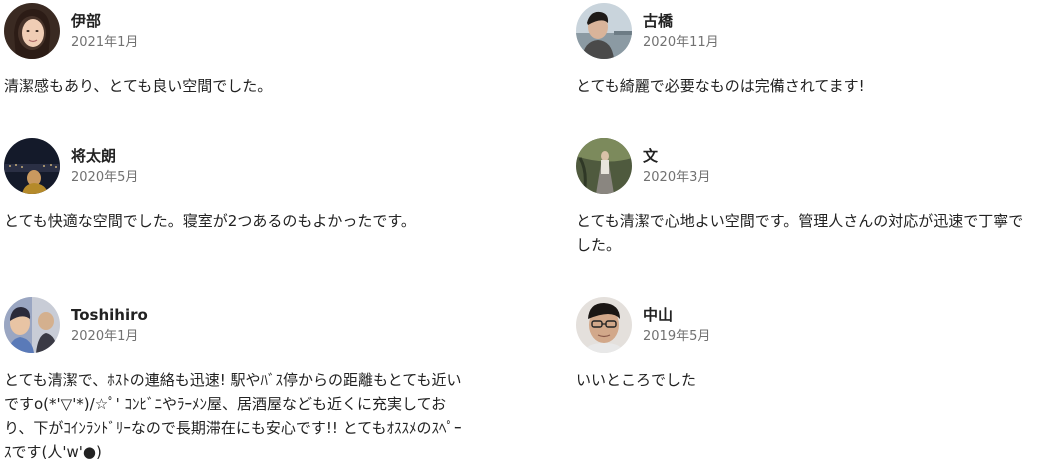 This screenshot has height=471, width=1041. What do you see at coordinates (681, 31) in the screenshot?
I see `review-meta: 古橋 2020年11月` at bounding box center [681, 31].